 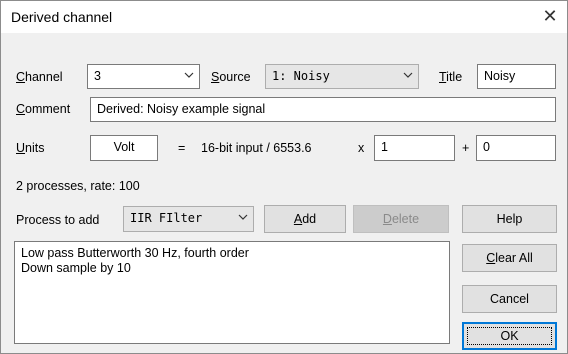 What do you see at coordinates (231, 77) in the screenshot?
I see `source-label: Source` at bounding box center [231, 77].